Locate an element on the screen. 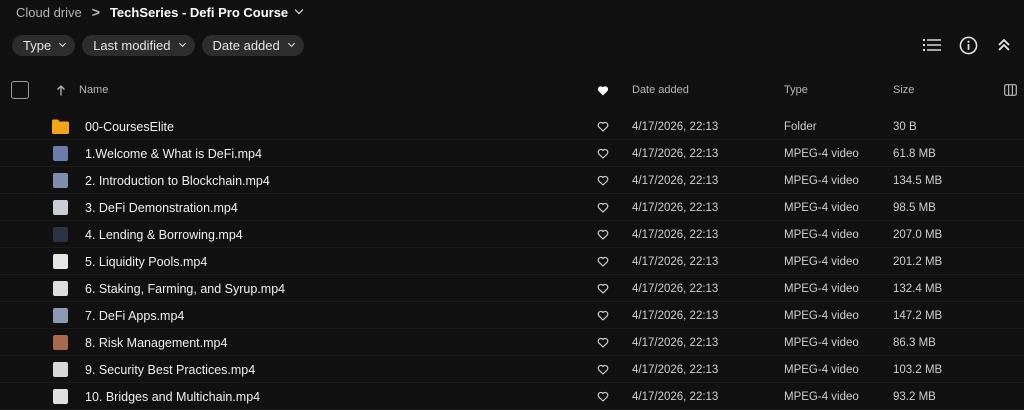 The image size is (1024, 410). file-size: 98.5 MB is located at coordinates (914, 207).